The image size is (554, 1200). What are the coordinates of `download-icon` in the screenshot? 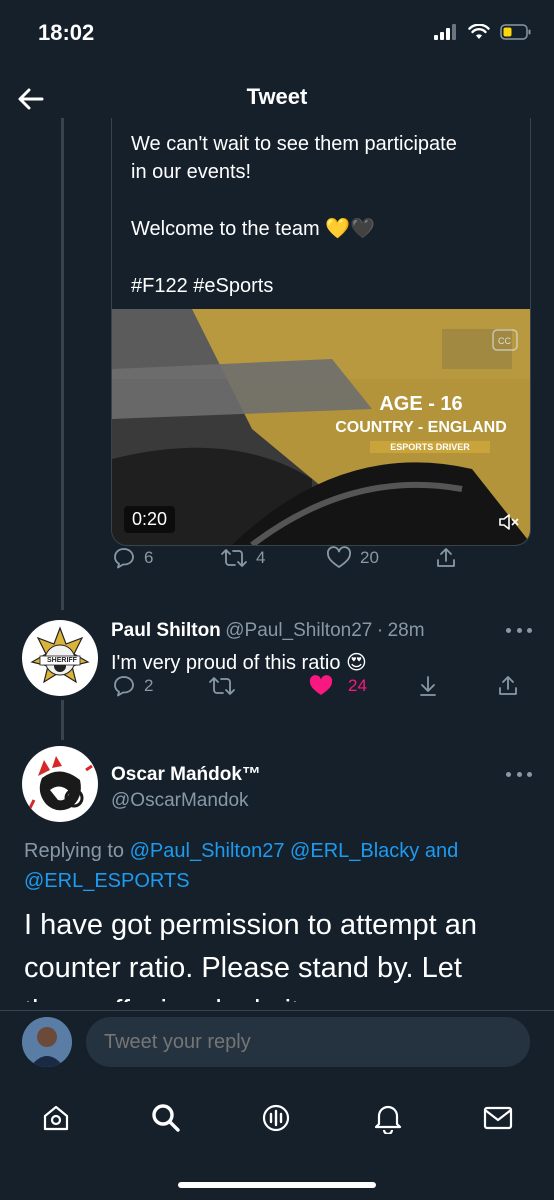 It's located at (428, 686).